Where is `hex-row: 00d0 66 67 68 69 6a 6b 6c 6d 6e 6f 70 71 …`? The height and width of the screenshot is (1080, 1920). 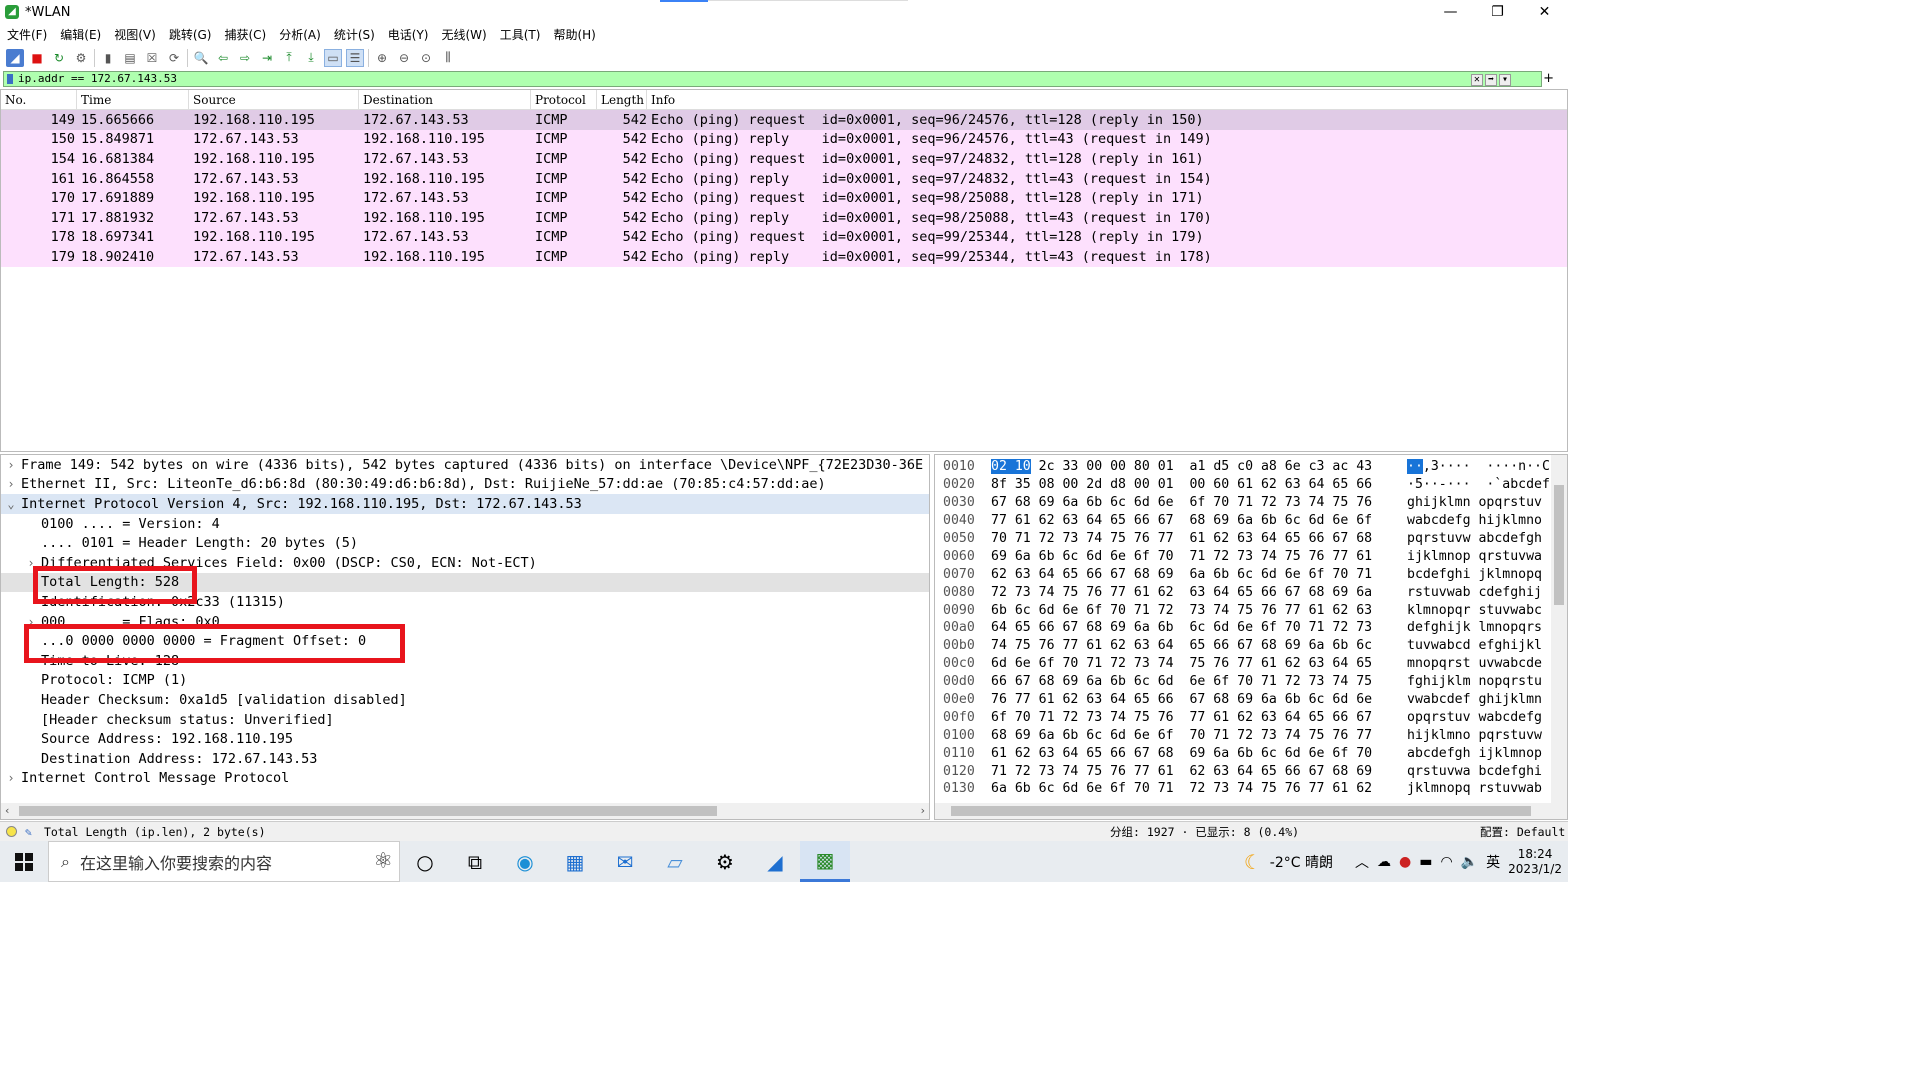
hex-row: 00d0 66 67 68 69 6a 6b 6c 6d 6e 6f 70 71 … is located at coordinates (1251, 682).